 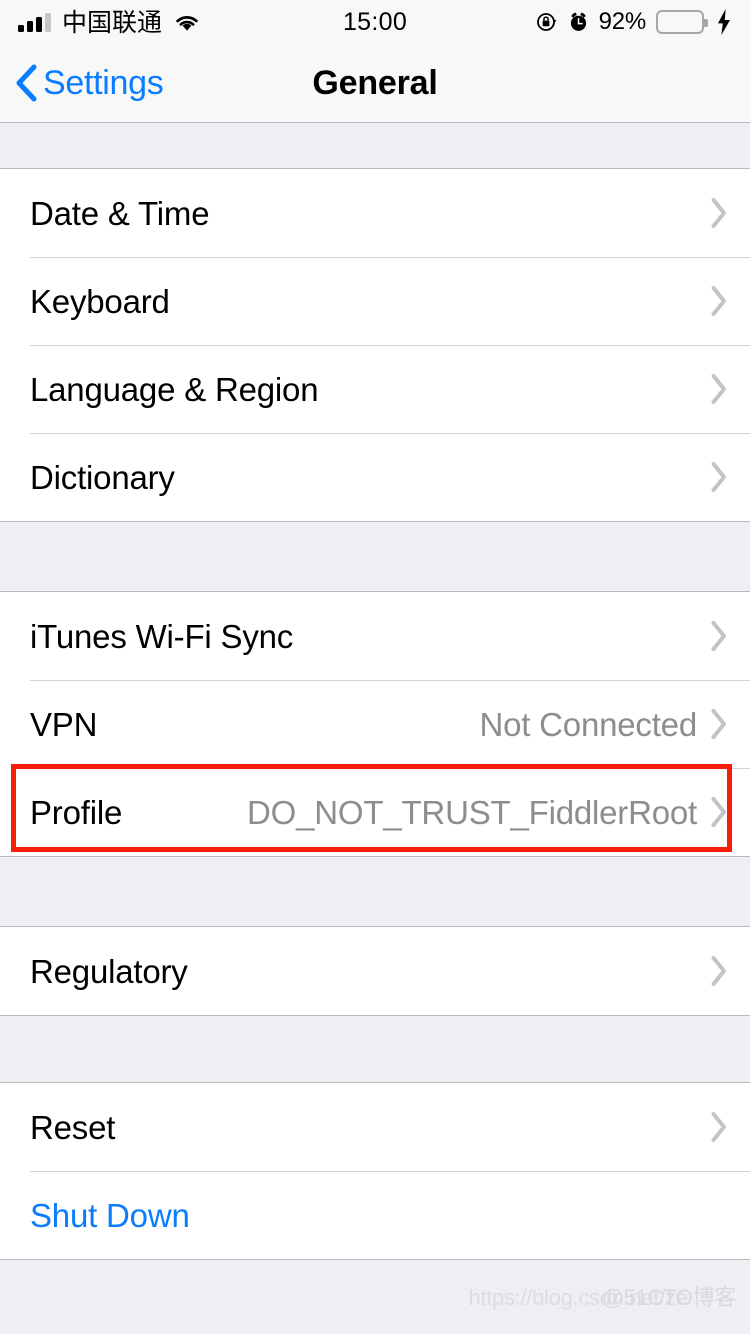 I want to click on row-dictionary: Dictionary, so click(x=375, y=477).